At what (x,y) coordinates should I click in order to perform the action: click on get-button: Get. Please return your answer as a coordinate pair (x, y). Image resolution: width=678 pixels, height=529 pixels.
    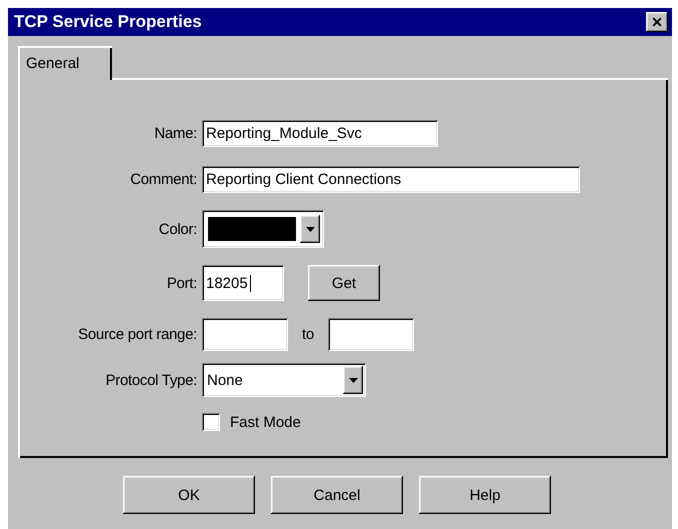
    Looking at the image, I should click on (344, 283).